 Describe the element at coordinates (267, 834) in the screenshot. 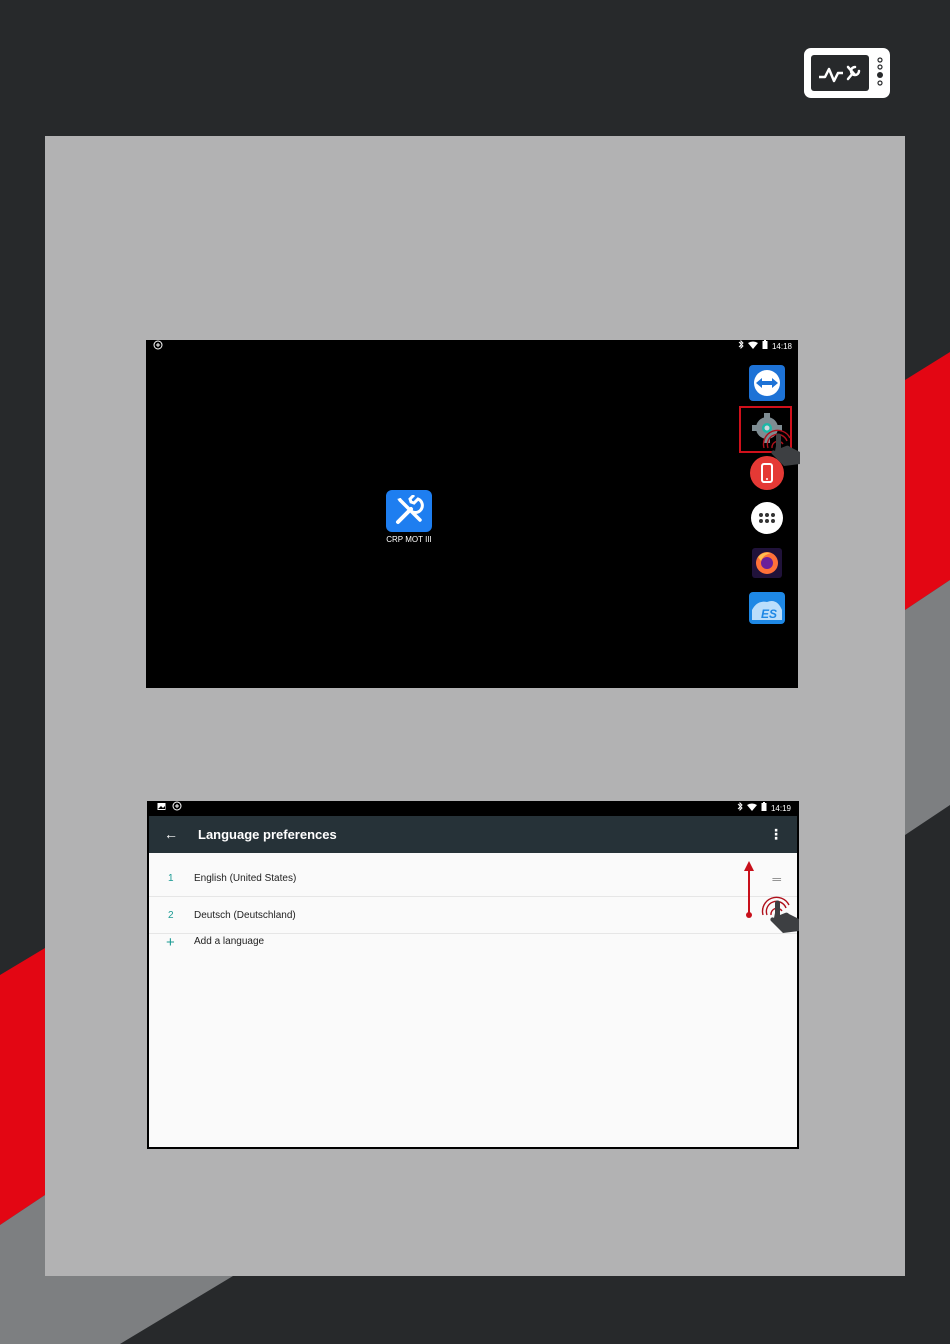

I see `page-title: Language preferences` at that location.